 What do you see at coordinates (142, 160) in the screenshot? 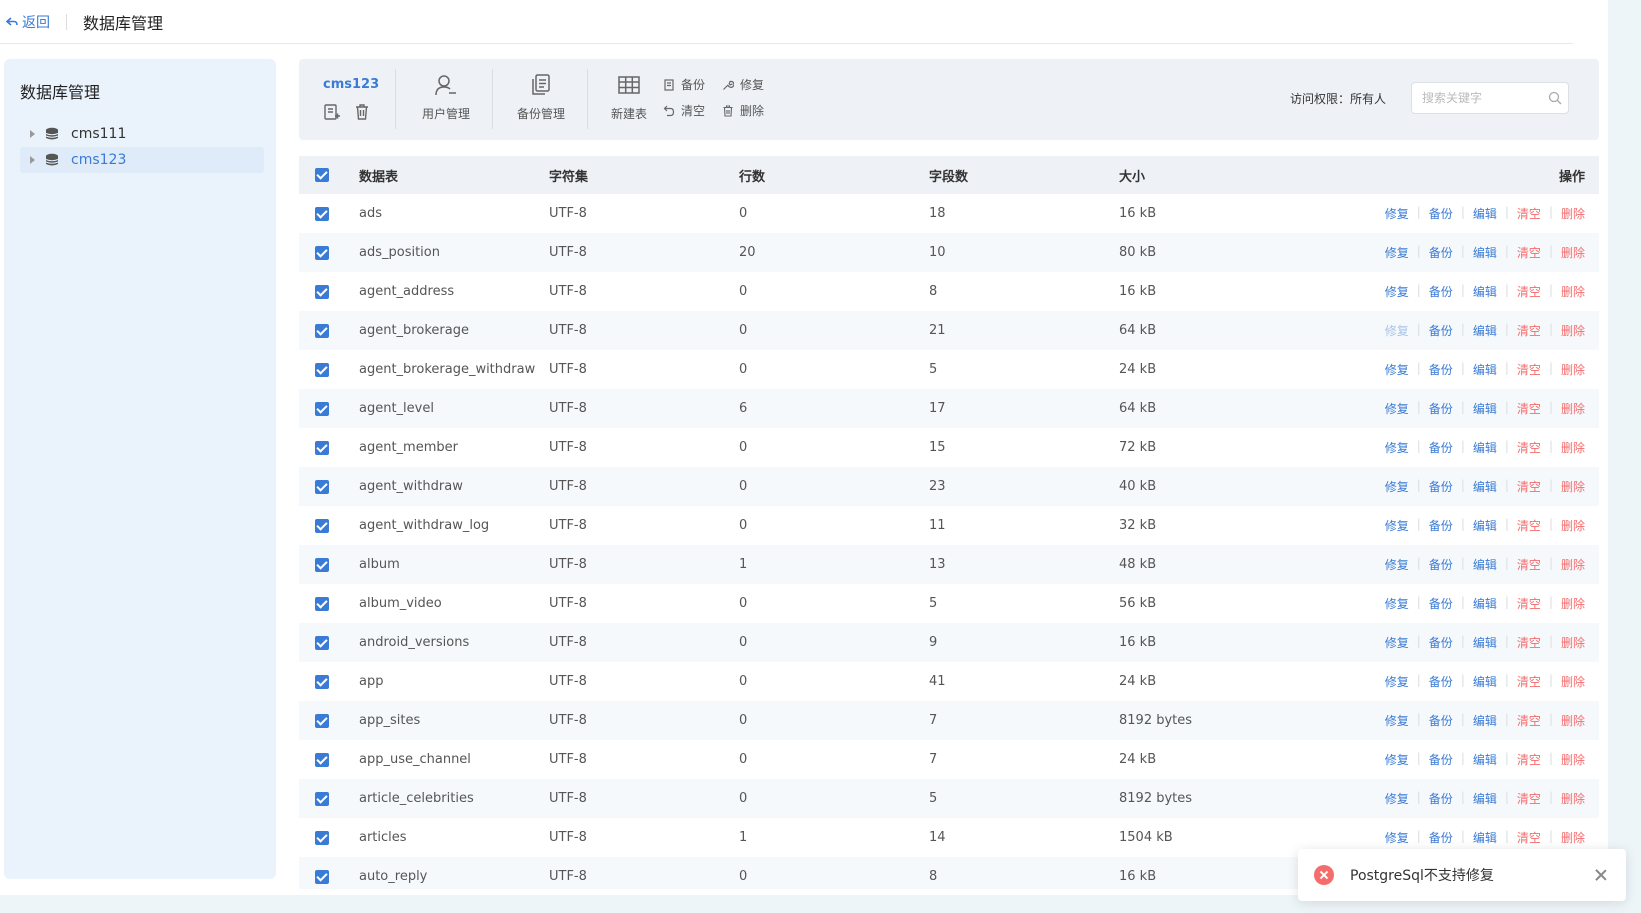
I see `tree-item-cms123: cms123` at bounding box center [142, 160].